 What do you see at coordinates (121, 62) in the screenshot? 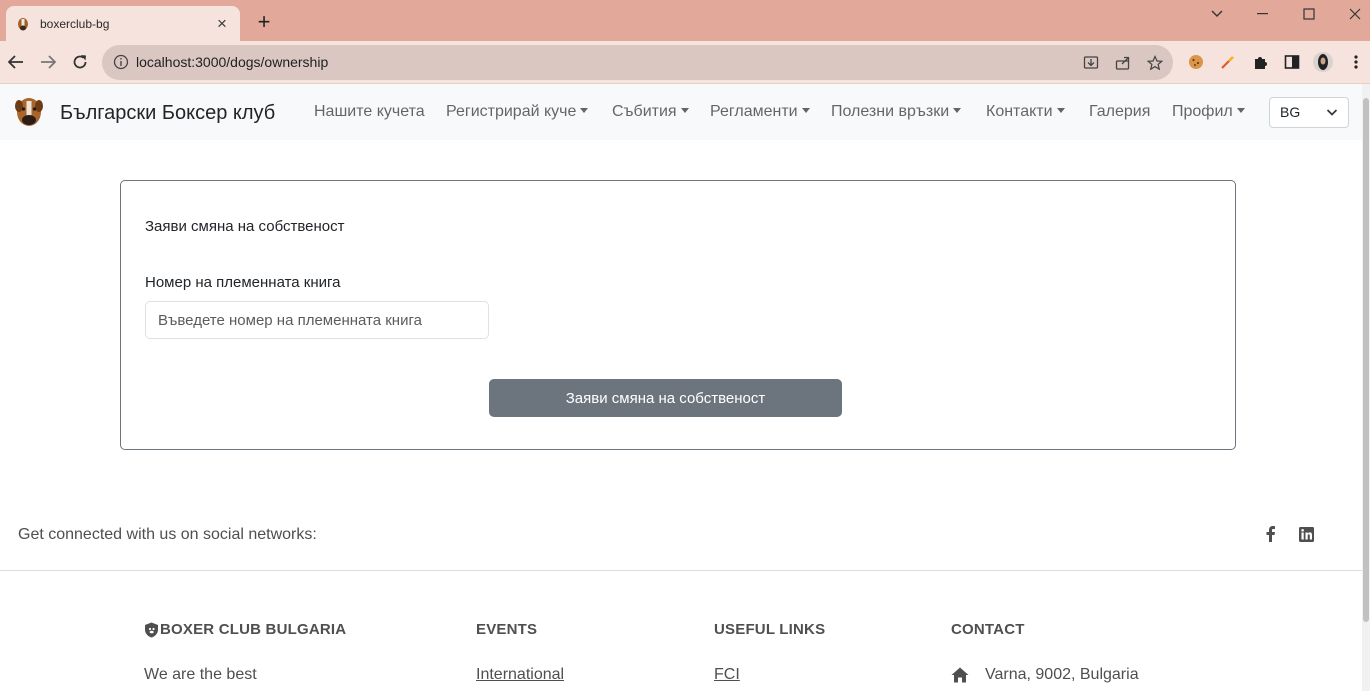
I see `site-info-icon` at bounding box center [121, 62].